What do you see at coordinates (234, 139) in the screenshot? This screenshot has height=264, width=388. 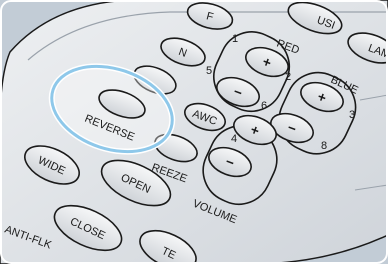 I see `number-8: 4` at bounding box center [234, 139].